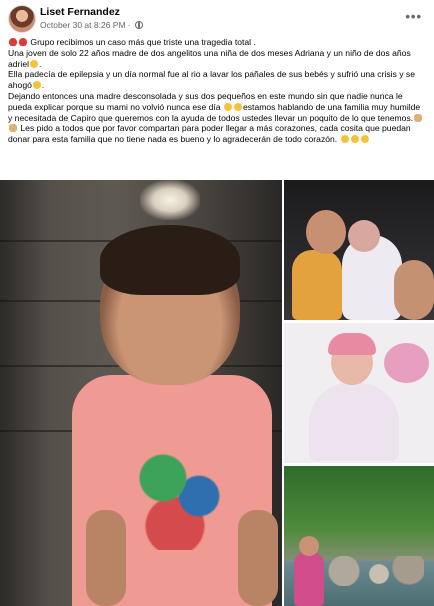 The width and height of the screenshot is (434, 606). Describe the element at coordinates (413, 16) in the screenshot. I see `more-options-icon: •••` at that location.